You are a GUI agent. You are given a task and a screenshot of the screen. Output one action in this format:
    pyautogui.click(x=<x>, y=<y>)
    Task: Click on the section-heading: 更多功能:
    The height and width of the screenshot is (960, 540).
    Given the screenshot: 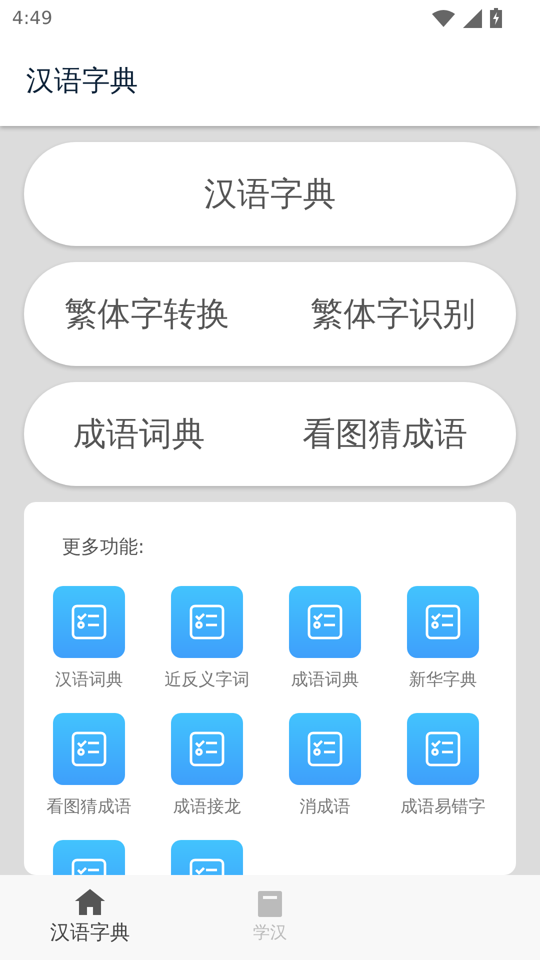 What is the action you would take?
    pyautogui.click(x=104, y=547)
    